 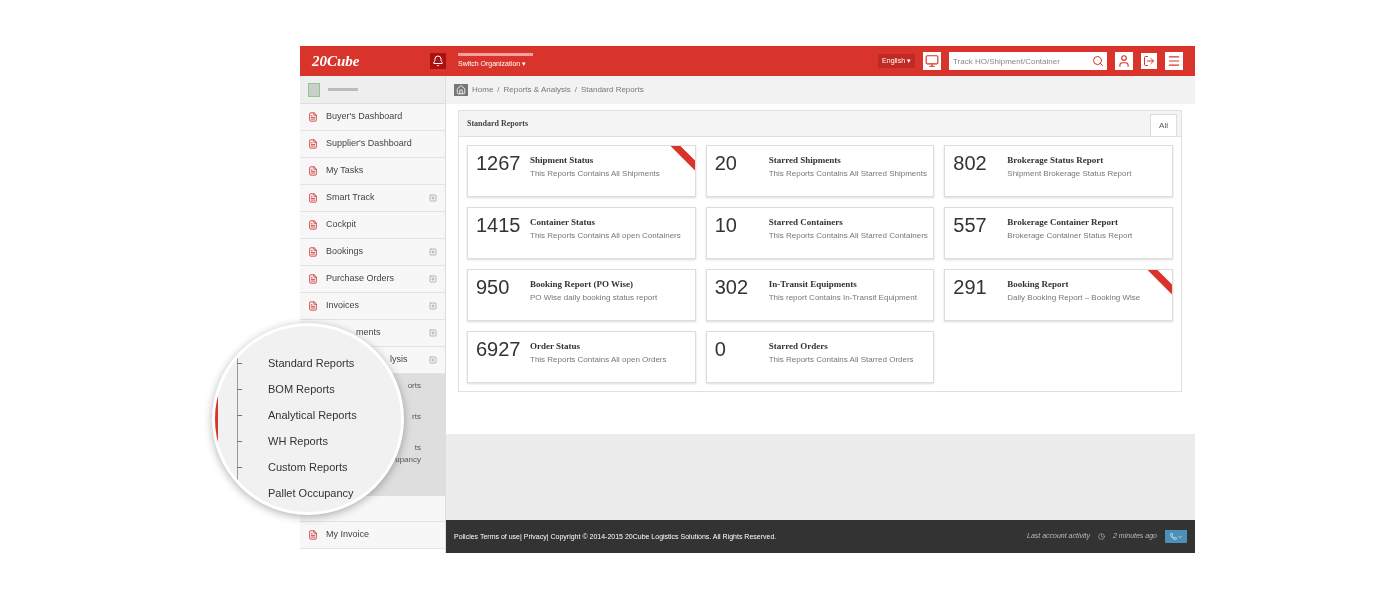 What do you see at coordinates (805, 160) in the screenshot?
I see `report-title: Starred Shipments` at bounding box center [805, 160].